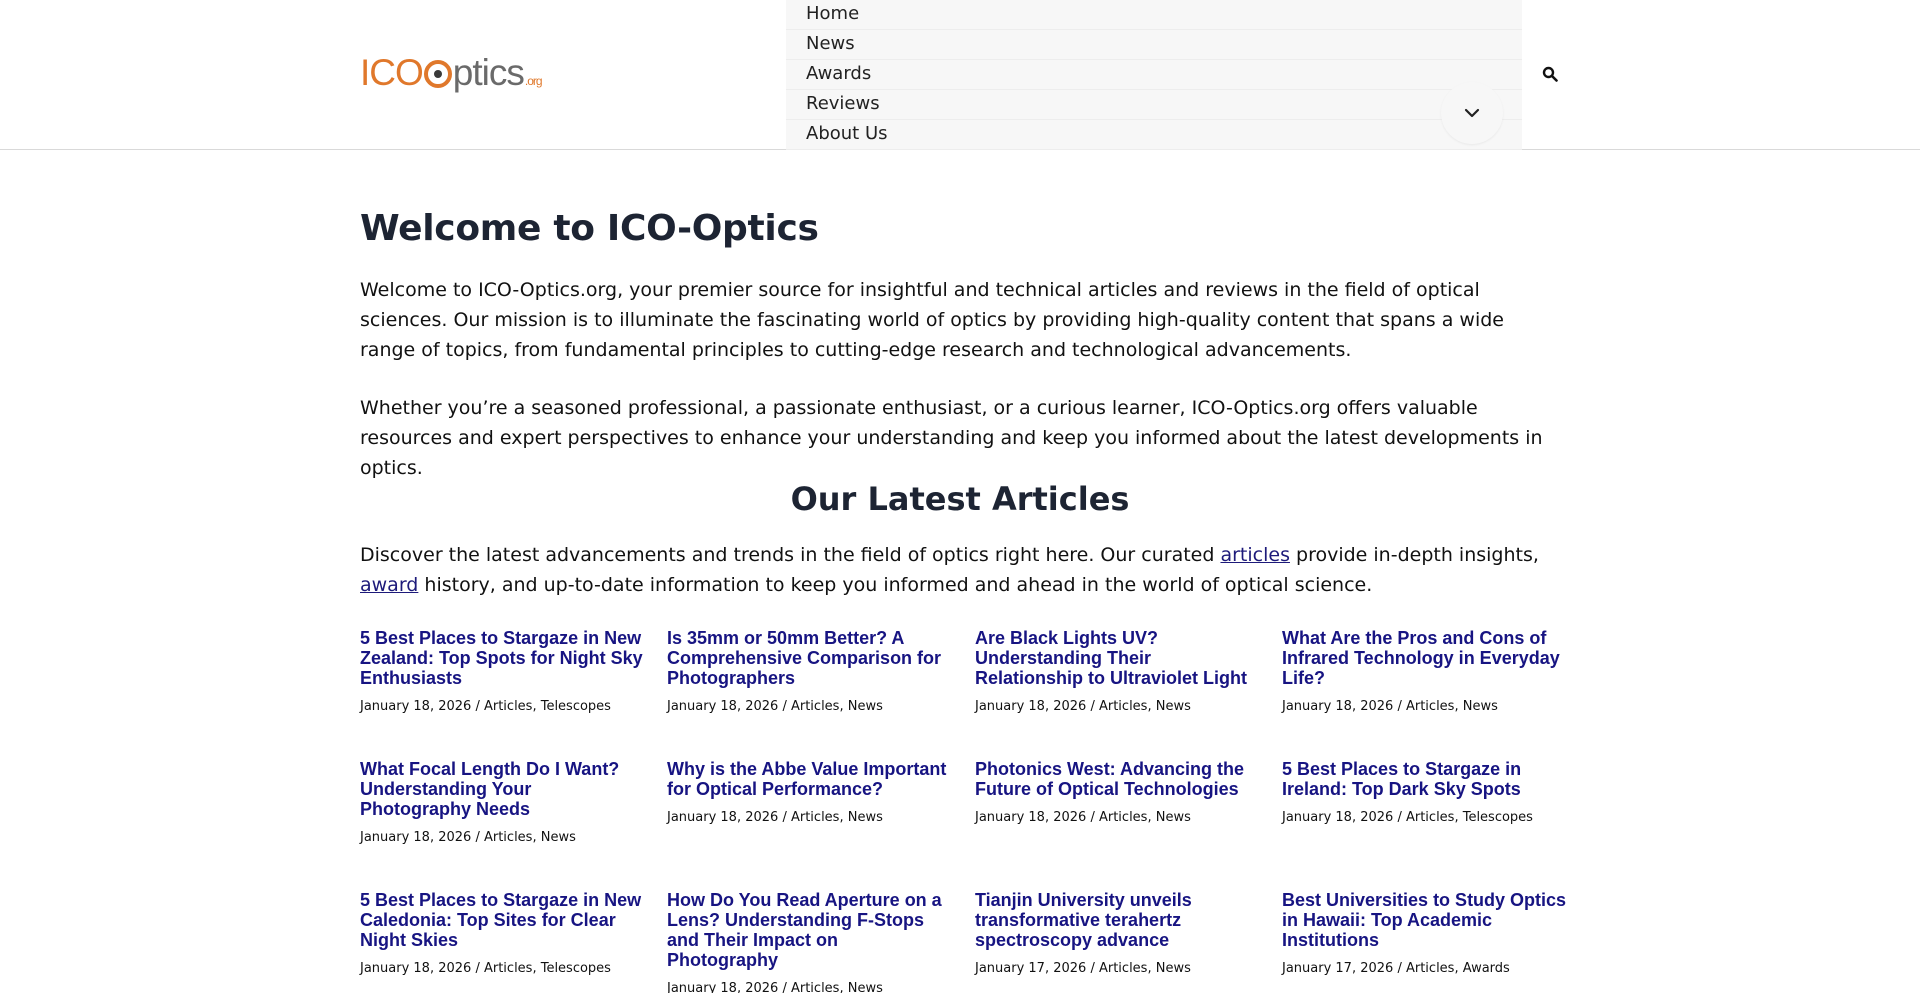 The height and width of the screenshot is (993, 1920). I want to click on latest-intro-text: provide in-depth insights,, so click(1414, 555).